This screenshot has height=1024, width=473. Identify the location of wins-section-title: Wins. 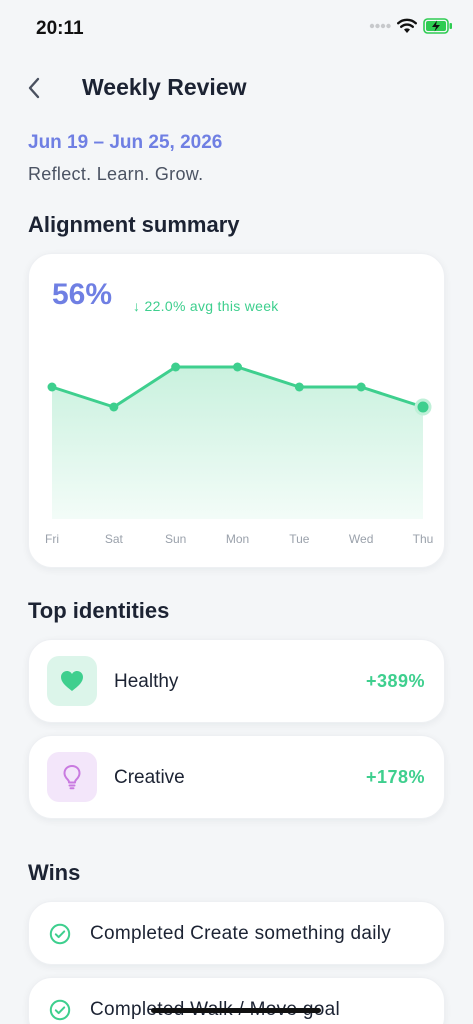
(54, 872).